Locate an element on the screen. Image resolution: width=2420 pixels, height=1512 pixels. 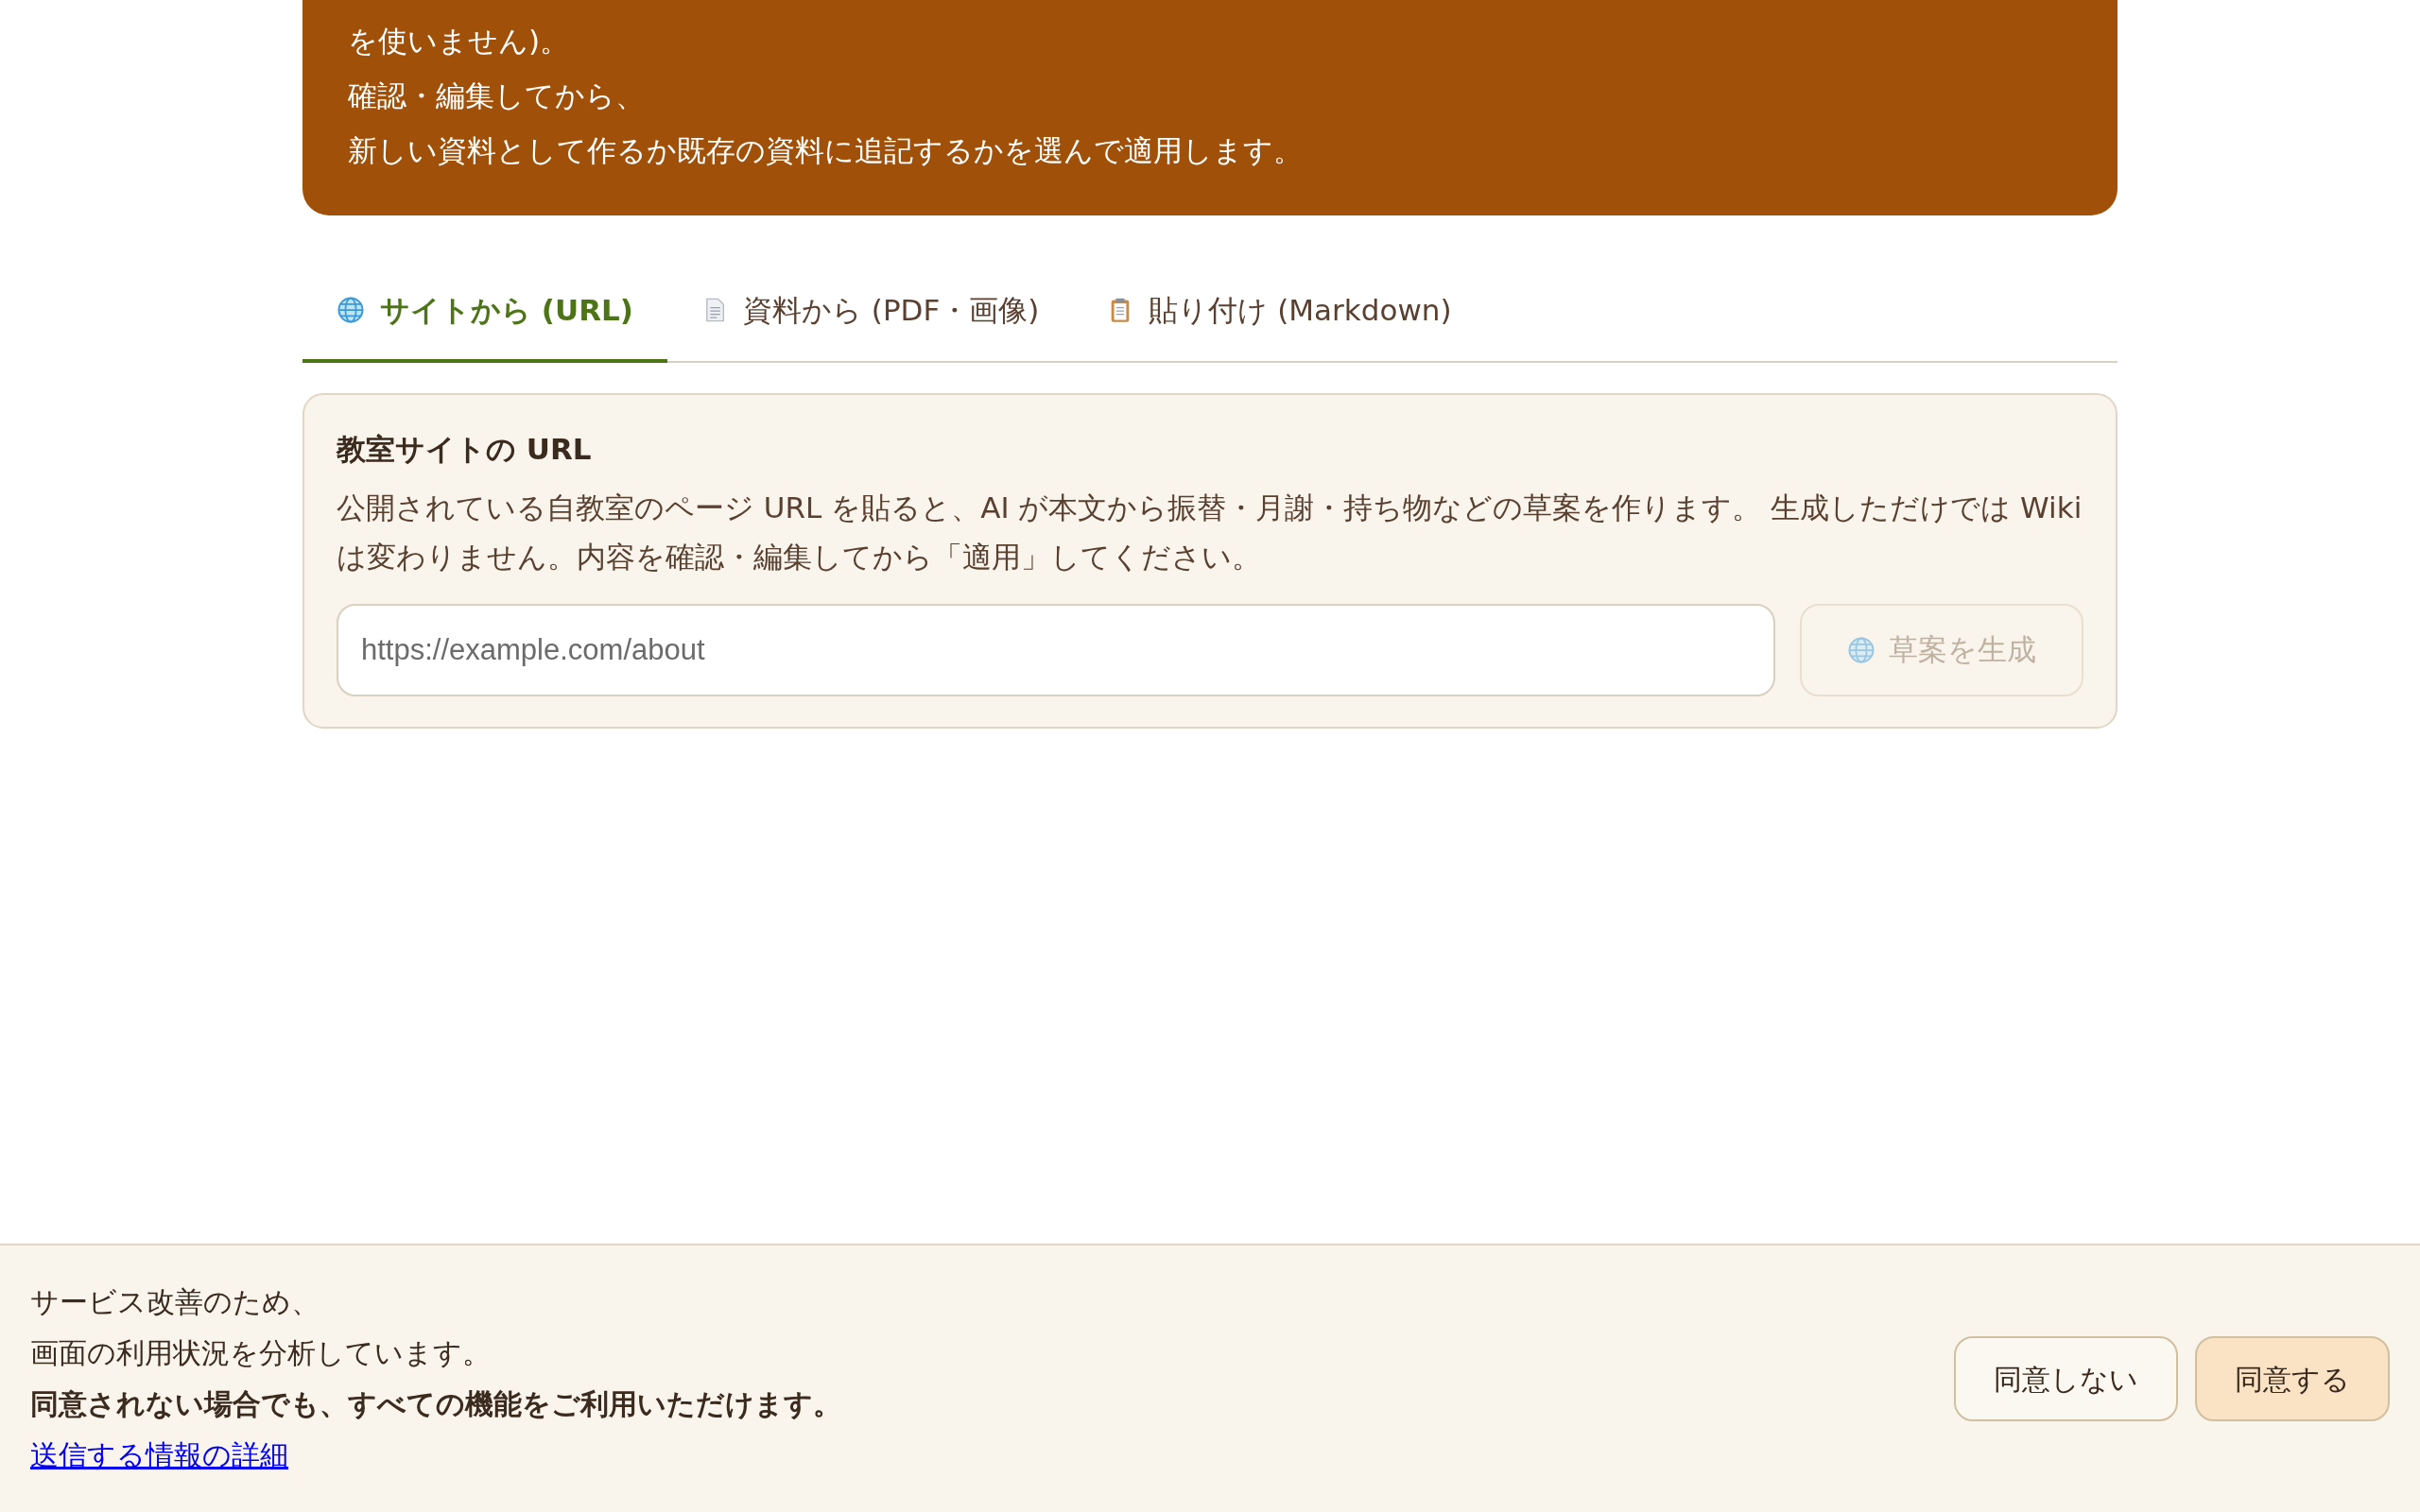
source-tab: サイトから (URL) is located at coordinates (484, 312).